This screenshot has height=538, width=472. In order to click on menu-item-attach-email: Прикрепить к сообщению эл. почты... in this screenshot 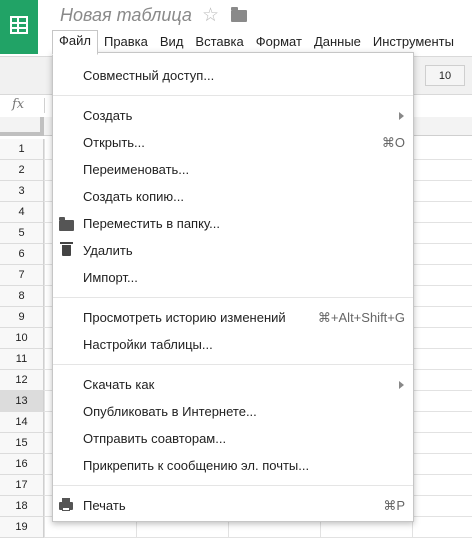, I will do `click(233, 466)`.